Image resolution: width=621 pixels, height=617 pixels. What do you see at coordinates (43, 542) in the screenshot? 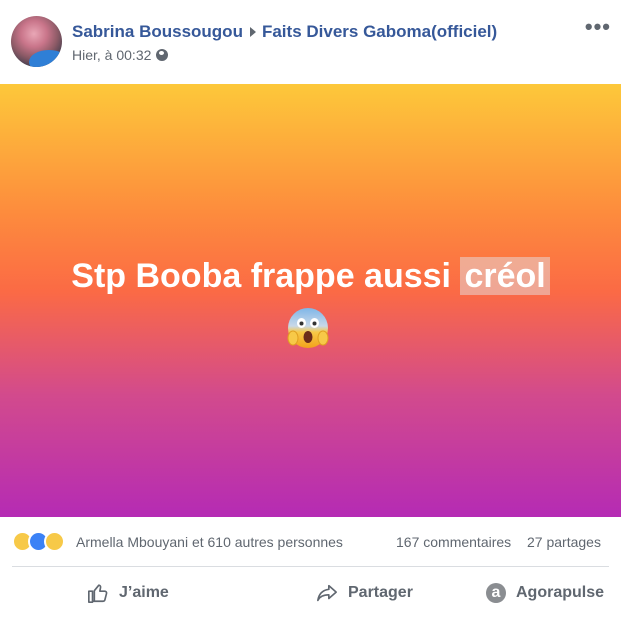
I see `reaction-icons` at bounding box center [43, 542].